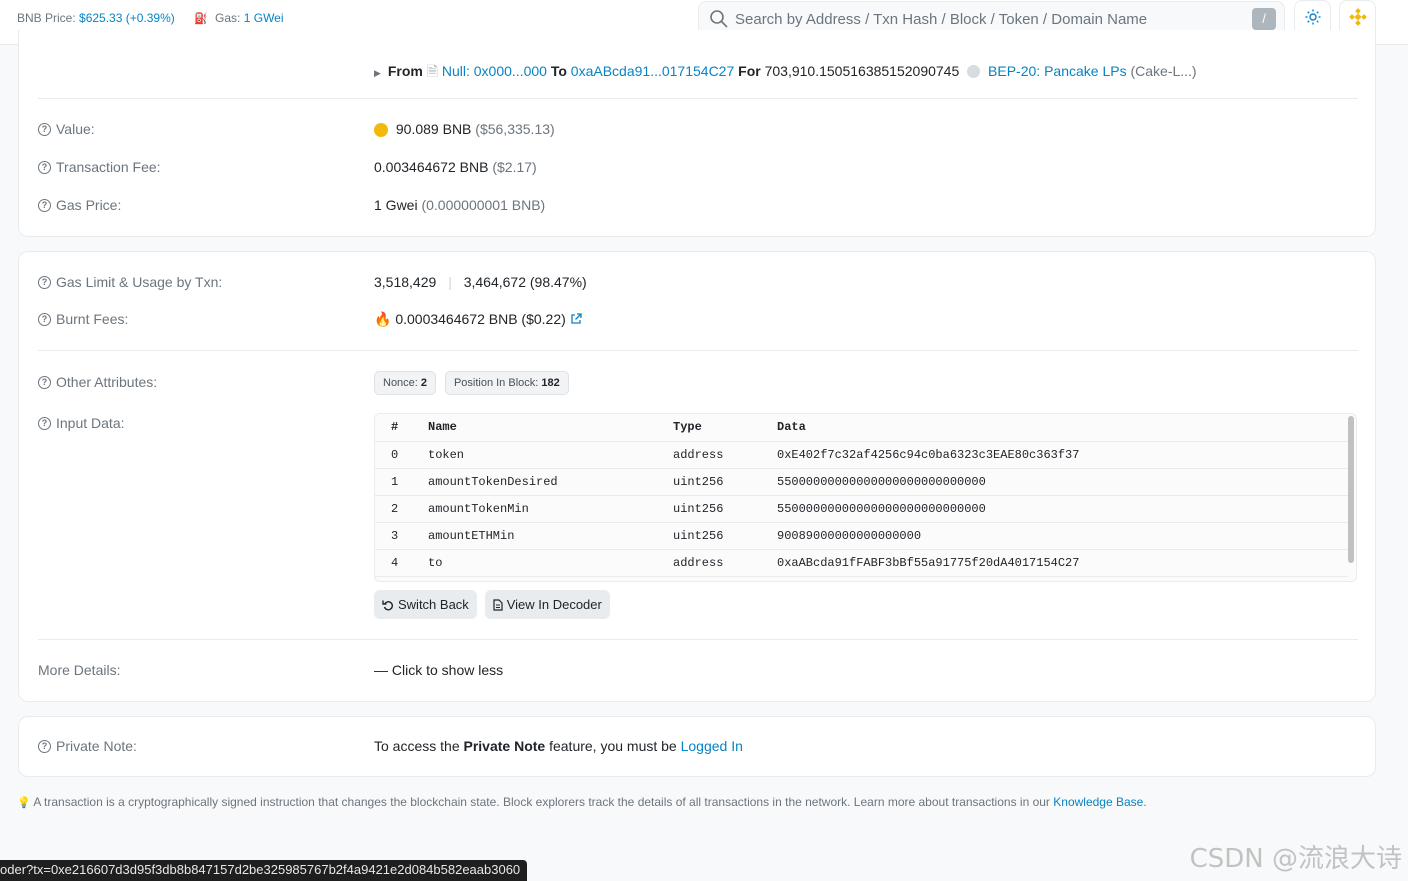 The height and width of the screenshot is (881, 1408). I want to click on gas-price-amount: 1 Gwei, so click(396, 205).